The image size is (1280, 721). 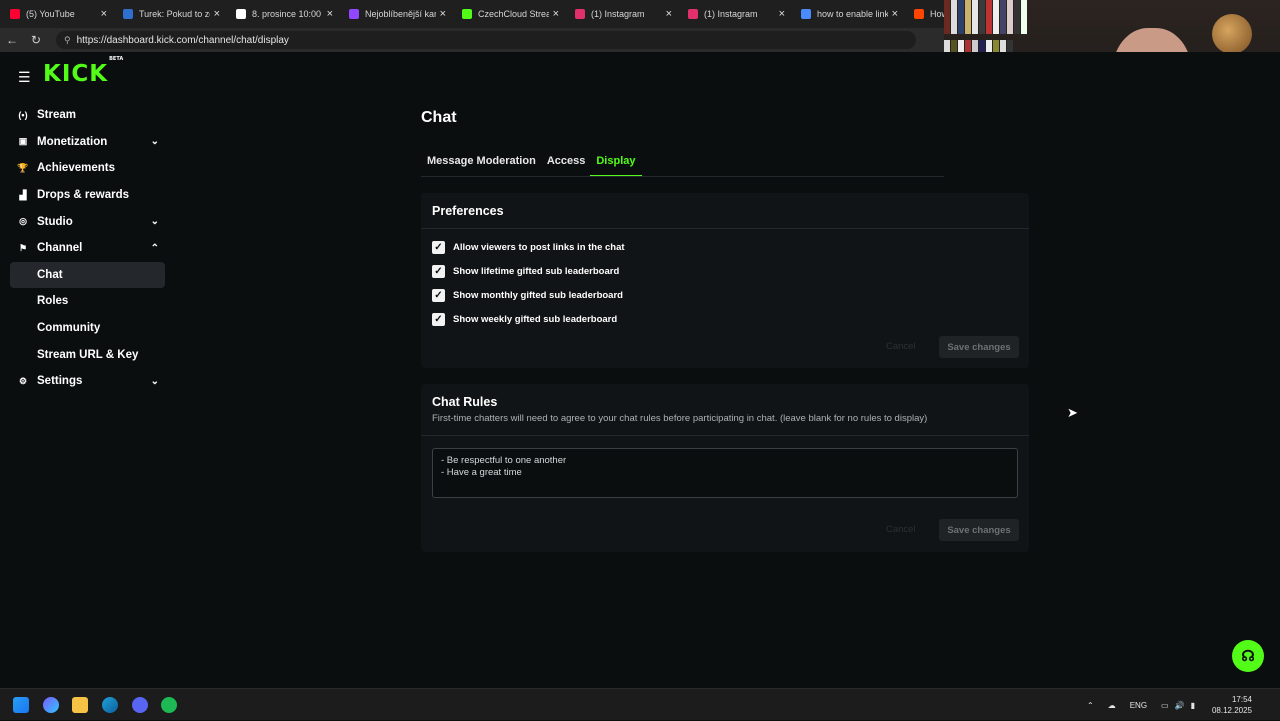 I want to click on studio-icon: ◎, so click(x=23, y=221).